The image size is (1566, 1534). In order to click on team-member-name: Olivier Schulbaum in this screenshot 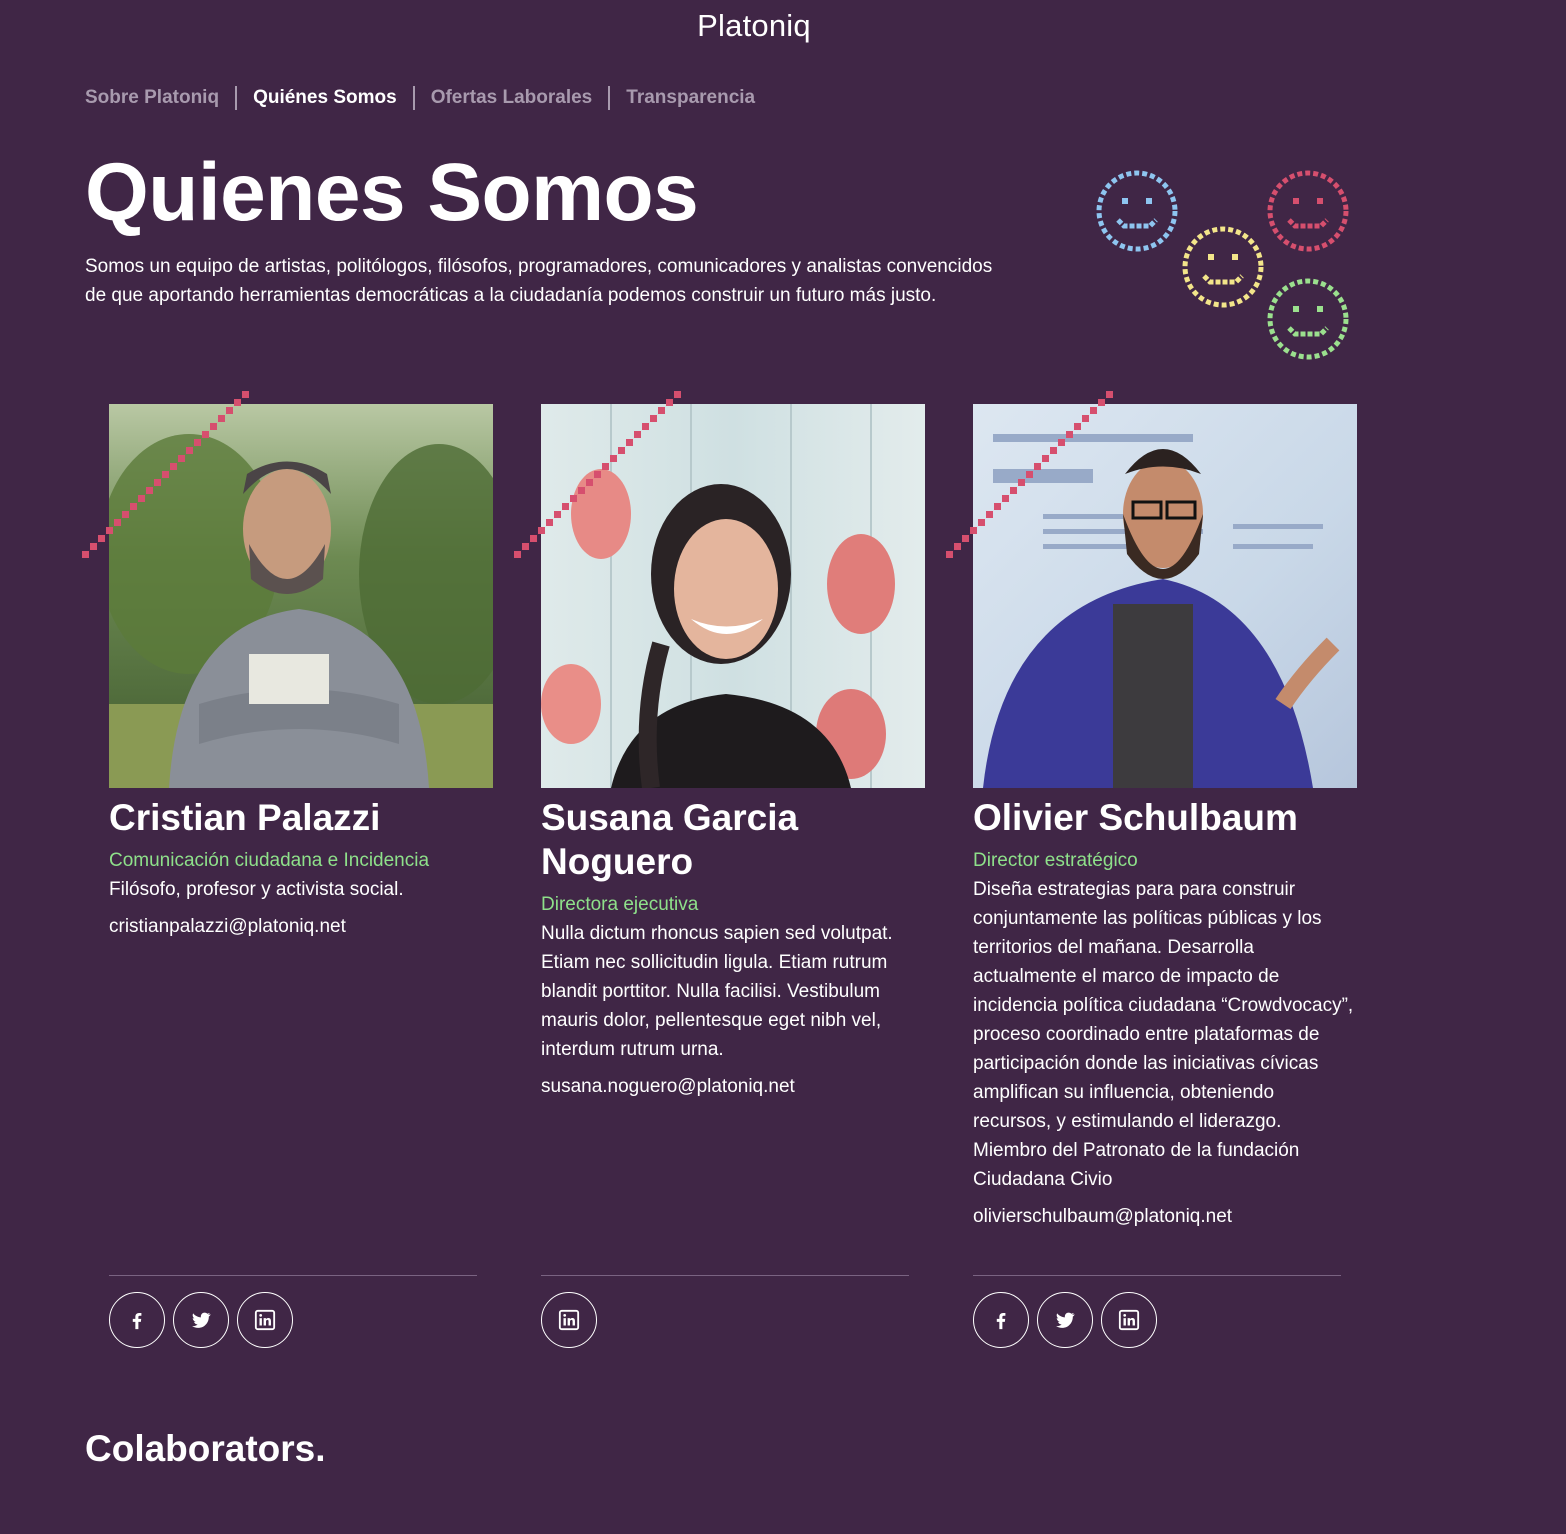, I will do `click(1135, 817)`.